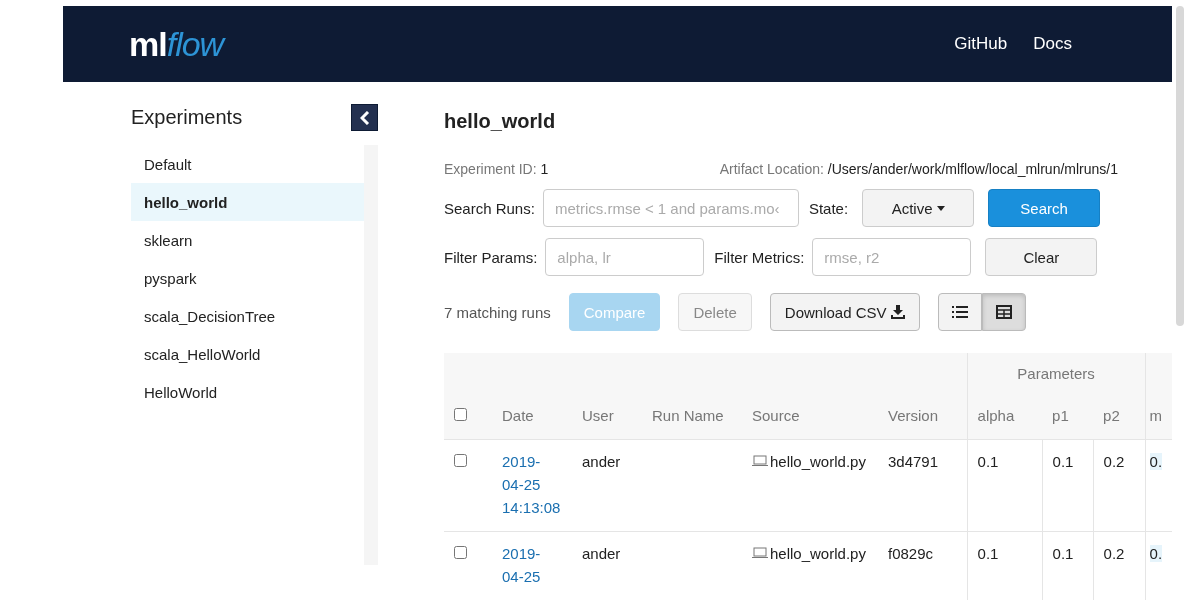  What do you see at coordinates (1068, 416) in the screenshot?
I see `column-header: p1` at bounding box center [1068, 416].